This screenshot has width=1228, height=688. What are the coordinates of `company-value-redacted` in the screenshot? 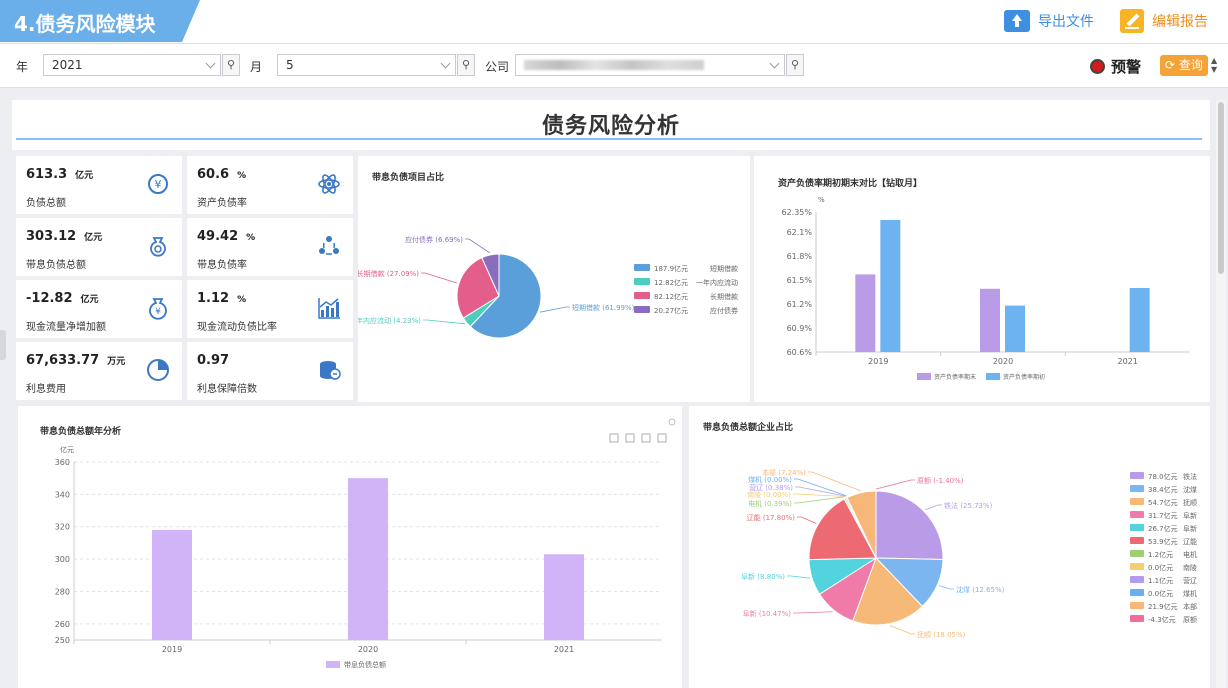 It's located at (614, 65).